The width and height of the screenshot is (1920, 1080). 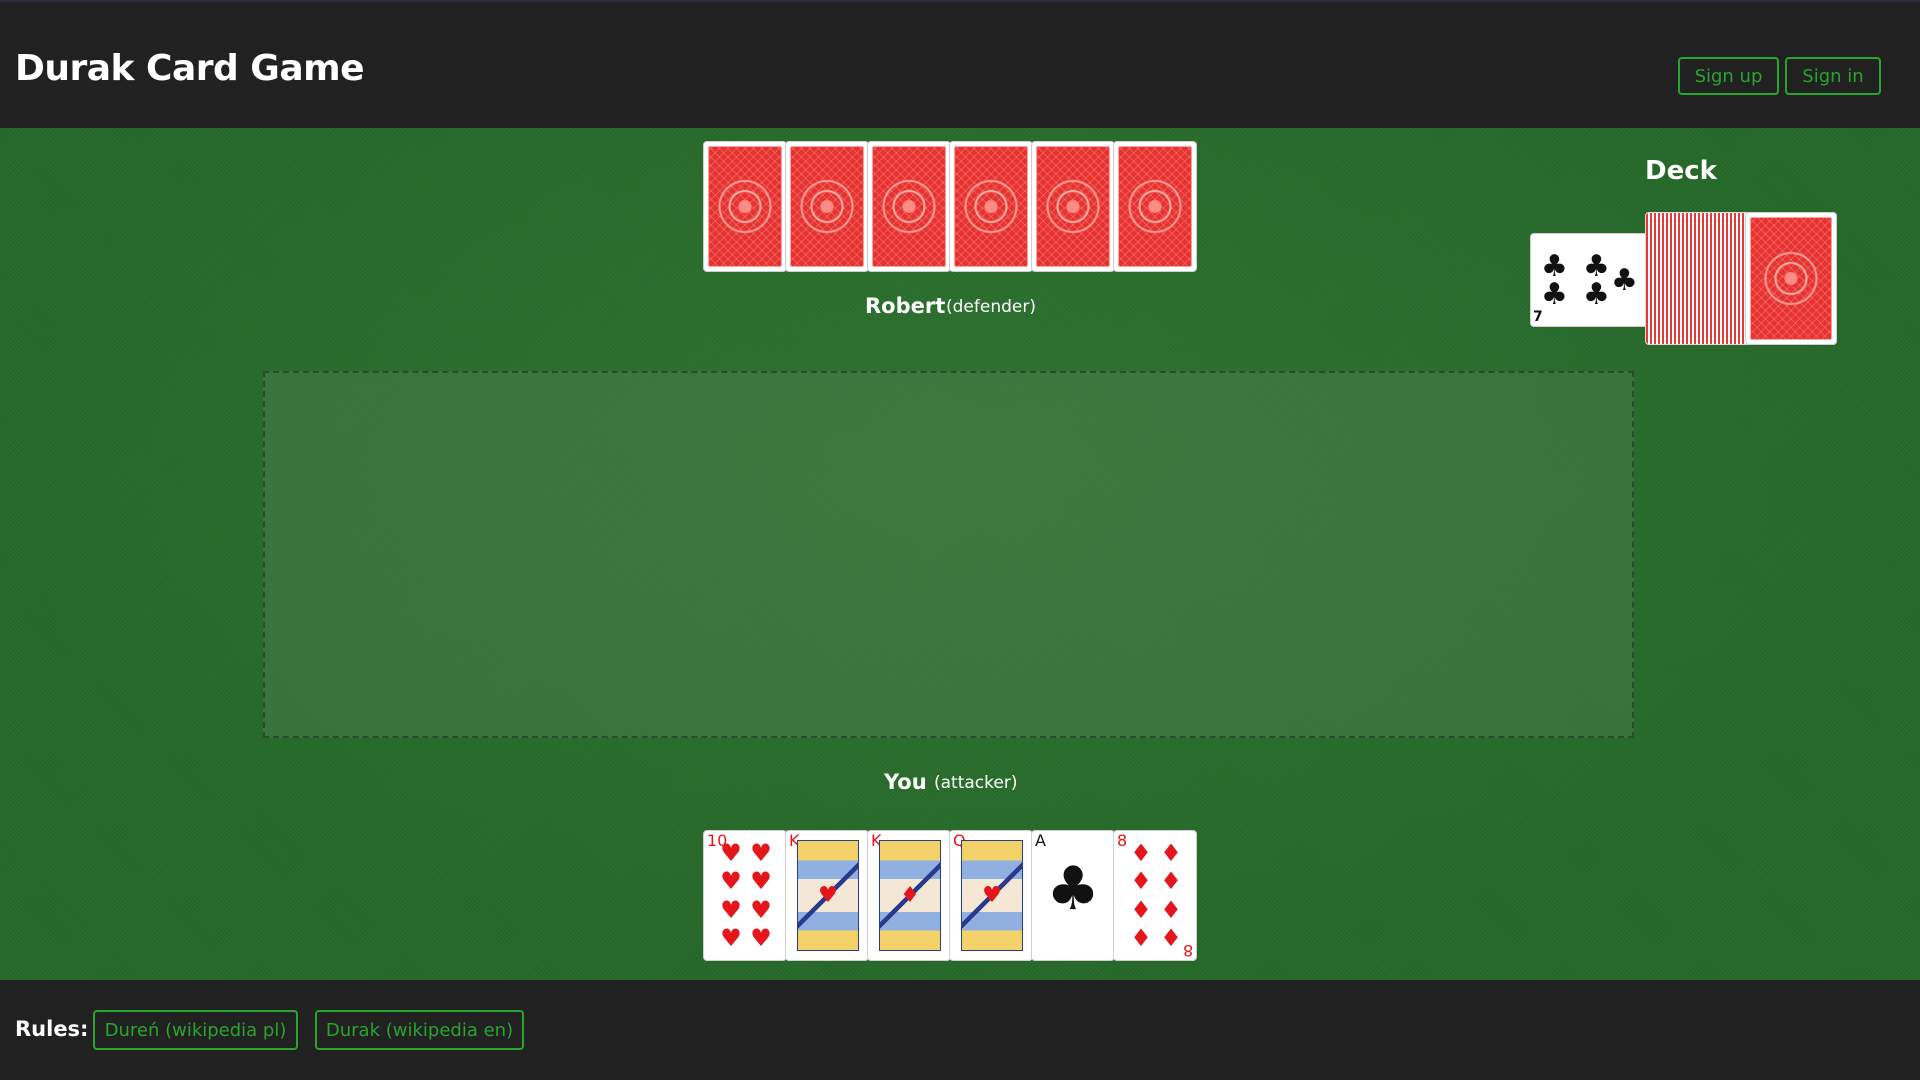 I want to click on app-title: Durak Card Game, so click(x=190, y=68).